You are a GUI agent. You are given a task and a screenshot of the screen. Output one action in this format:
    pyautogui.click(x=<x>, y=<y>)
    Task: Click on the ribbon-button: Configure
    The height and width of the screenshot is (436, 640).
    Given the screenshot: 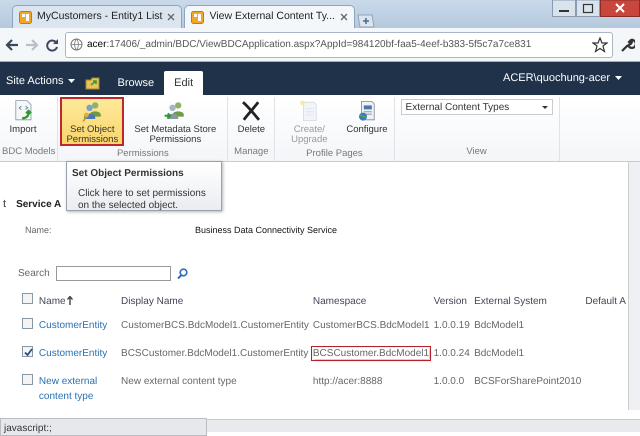 What is the action you would take?
    pyautogui.click(x=367, y=121)
    